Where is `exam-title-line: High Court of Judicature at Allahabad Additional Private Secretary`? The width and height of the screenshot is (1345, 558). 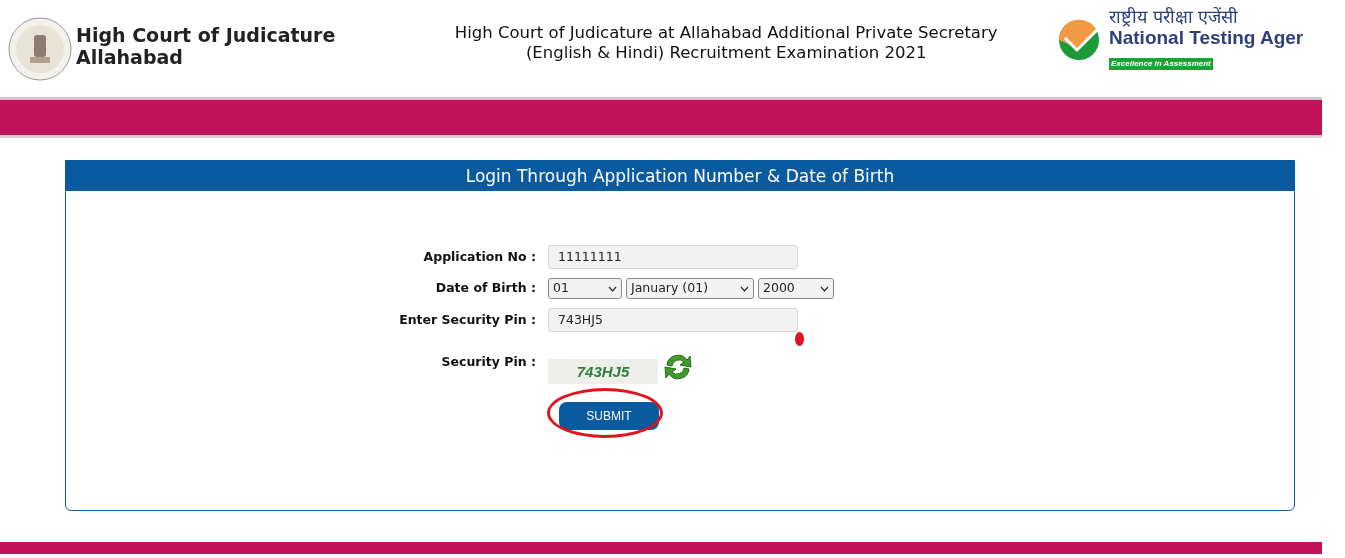
exam-title-line: High Court of Judicature at Allahabad Additional Private Secretary is located at coordinates (726, 32).